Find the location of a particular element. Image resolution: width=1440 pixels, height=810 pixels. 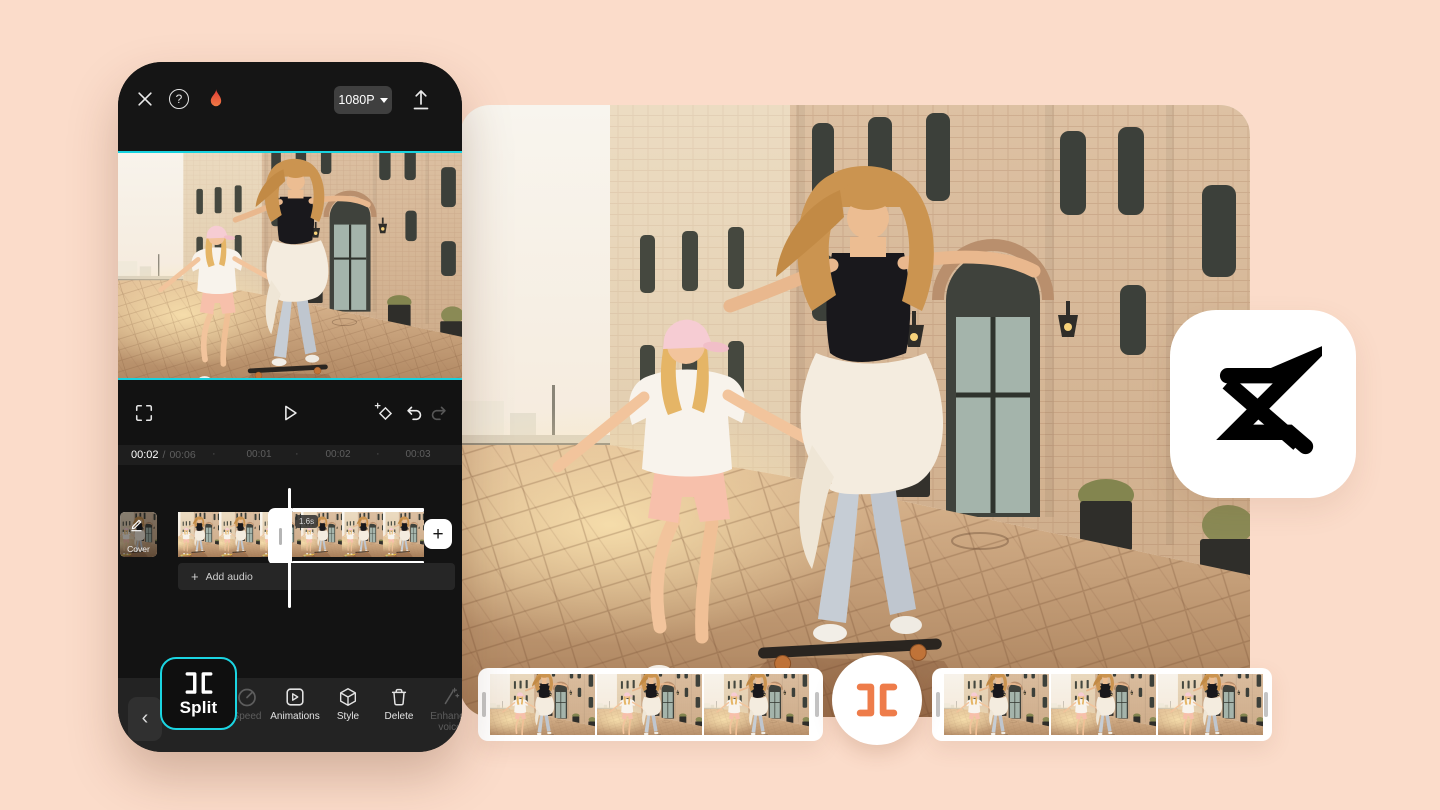

filmstrip-left is located at coordinates (650, 704).